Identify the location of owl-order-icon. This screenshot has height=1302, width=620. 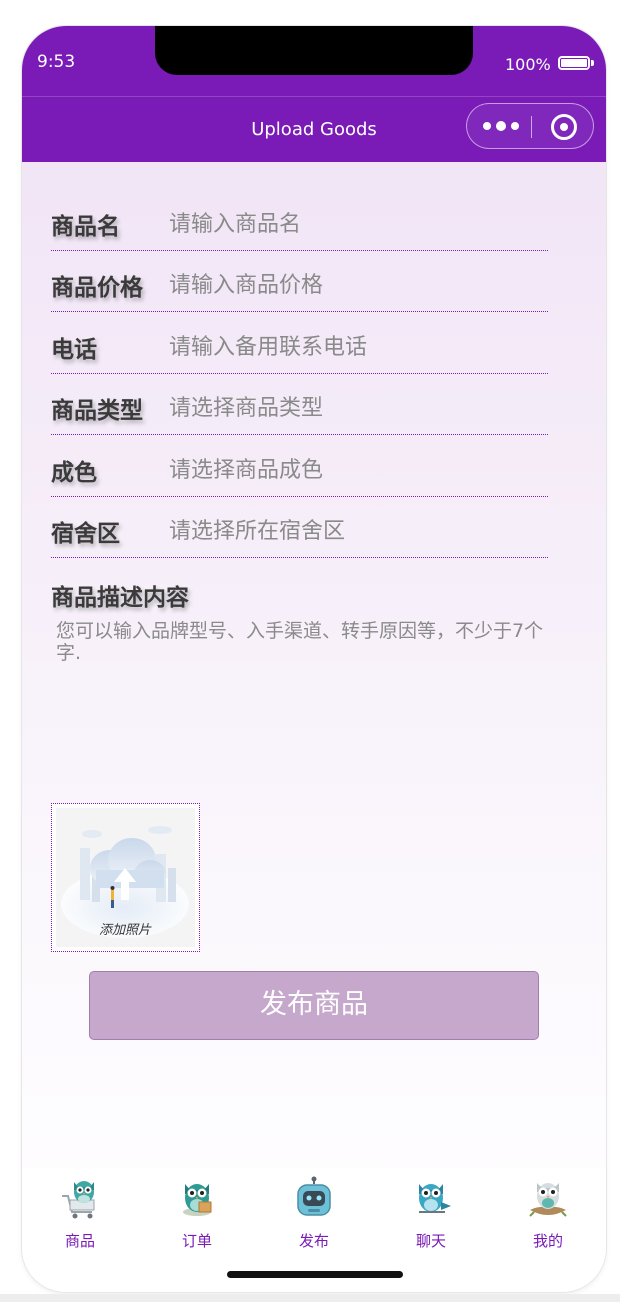
(197, 1200).